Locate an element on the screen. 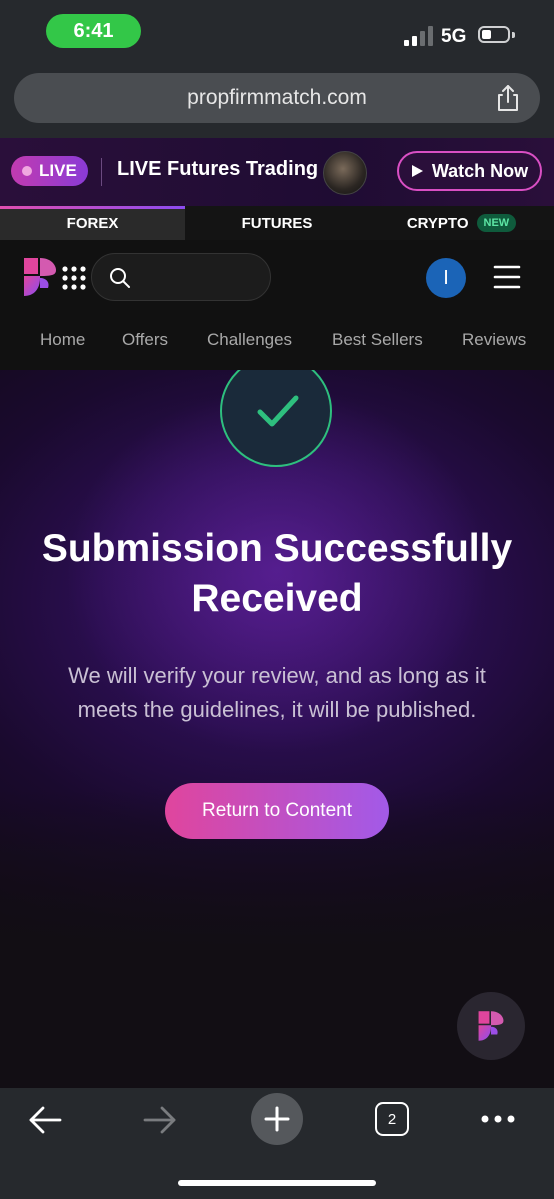 Image resolution: width=554 pixels, height=1199 pixels. floating-logo-button is located at coordinates (491, 1026).